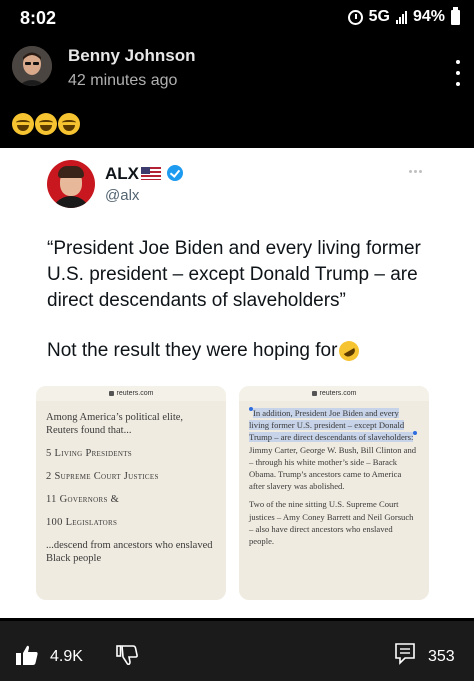 This screenshot has height=681, width=474. What do you see at coordinates (237, 72) in the screenshot?
I see `post-header: Benny Johnson 42 minutes ago` at bounding box center [237, 72].